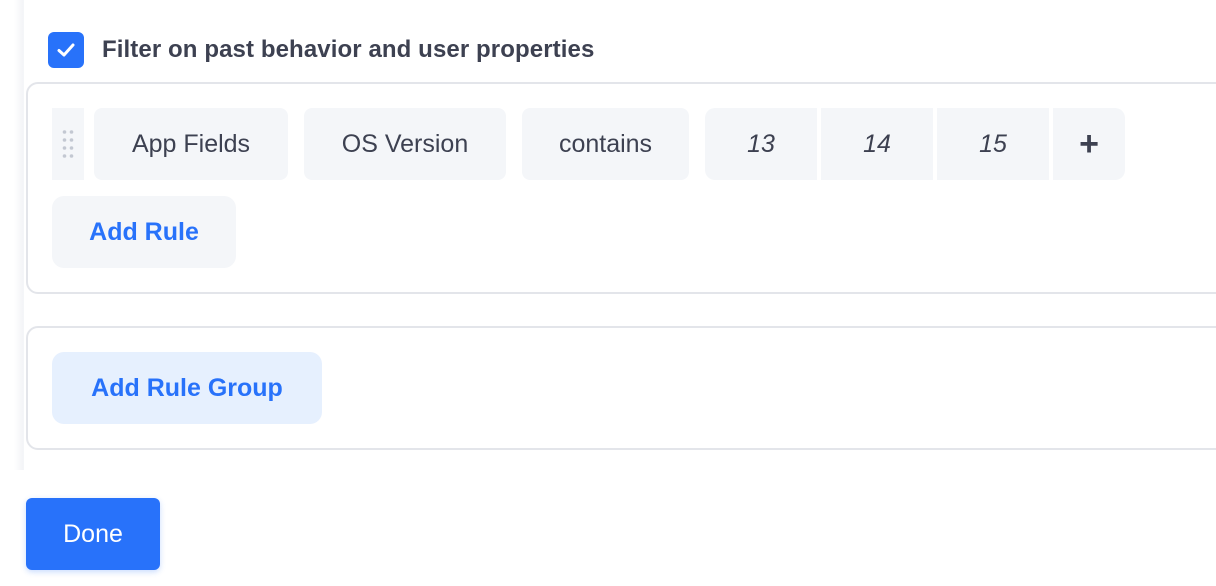 The width and height of the screenshot is (1216, 586). What do you see at coordinates (12, 235) in the screenshot?
I see `panel-edge` at bounding box center [12, 235].